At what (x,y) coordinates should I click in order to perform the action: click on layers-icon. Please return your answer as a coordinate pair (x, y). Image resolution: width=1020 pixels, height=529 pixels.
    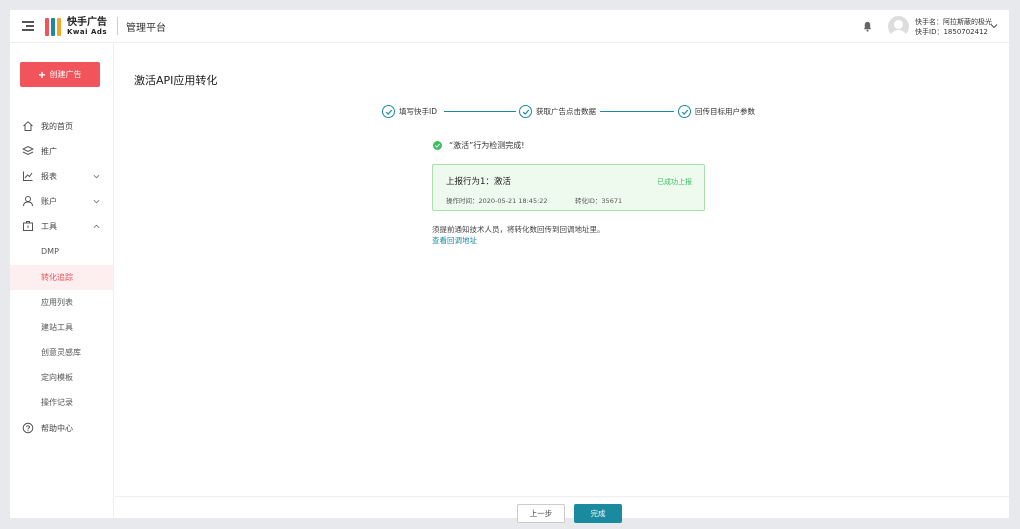
    Looking at the image, I should click on (28, 150).